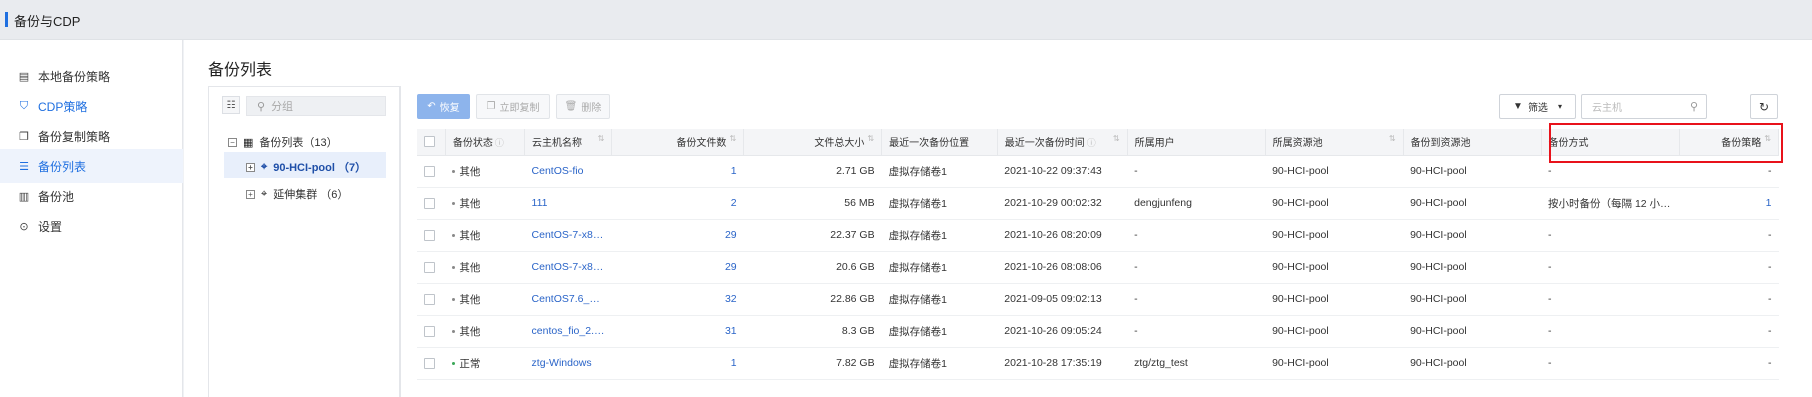 Image resolution: width=1812 pixels, height=397 pixels. I want to click on column-header-file-count: 备份文件数 ⇅, so click(678, 142).